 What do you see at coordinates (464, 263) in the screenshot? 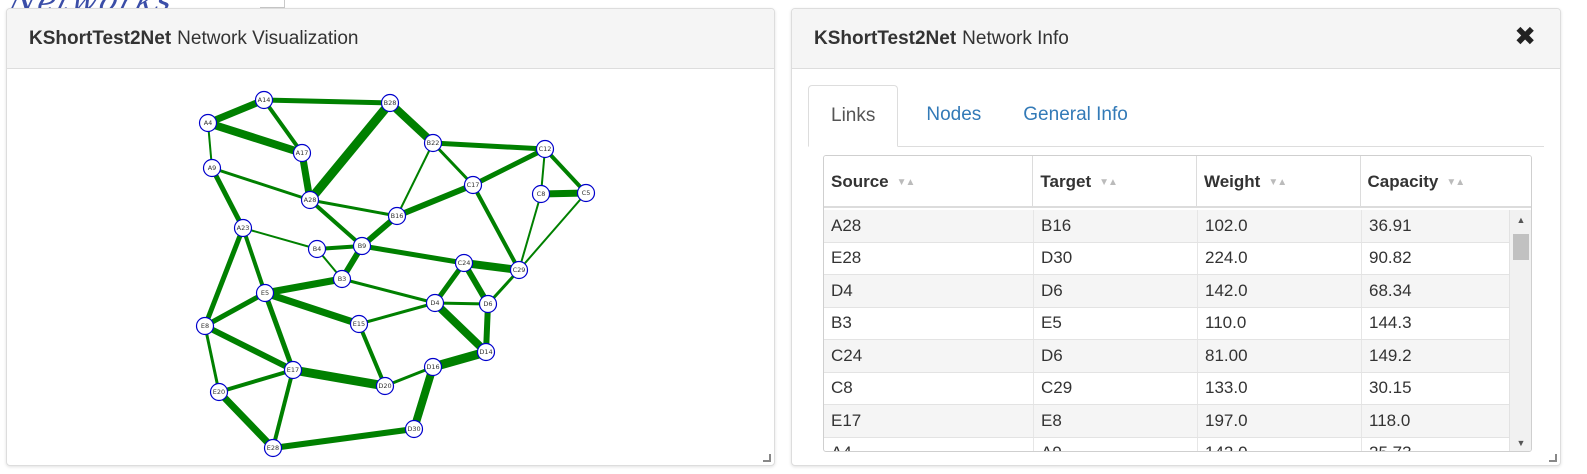
I see `node-C24: C24` at bounding box center [464, 263].